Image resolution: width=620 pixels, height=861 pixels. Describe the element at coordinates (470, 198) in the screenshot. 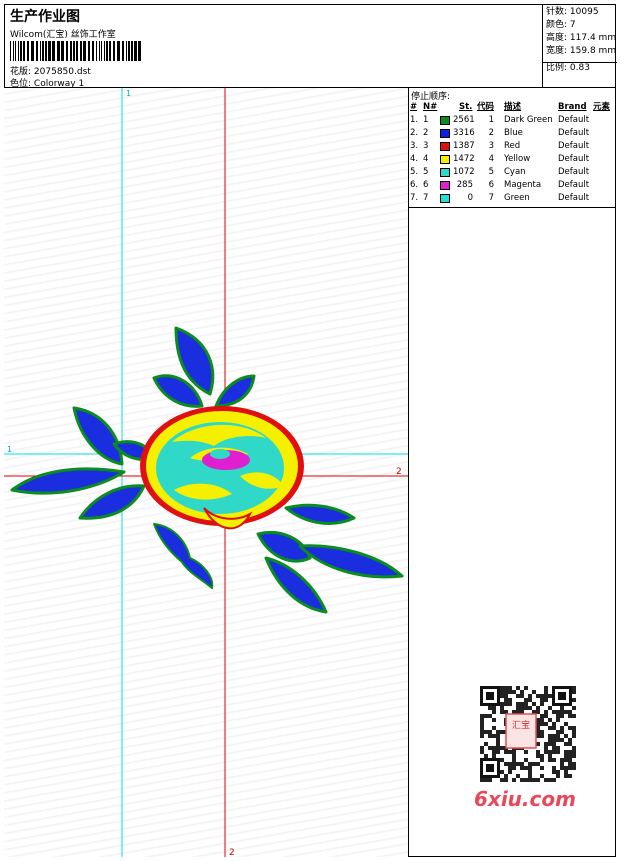

I see `row-stitches: 0` at that location.